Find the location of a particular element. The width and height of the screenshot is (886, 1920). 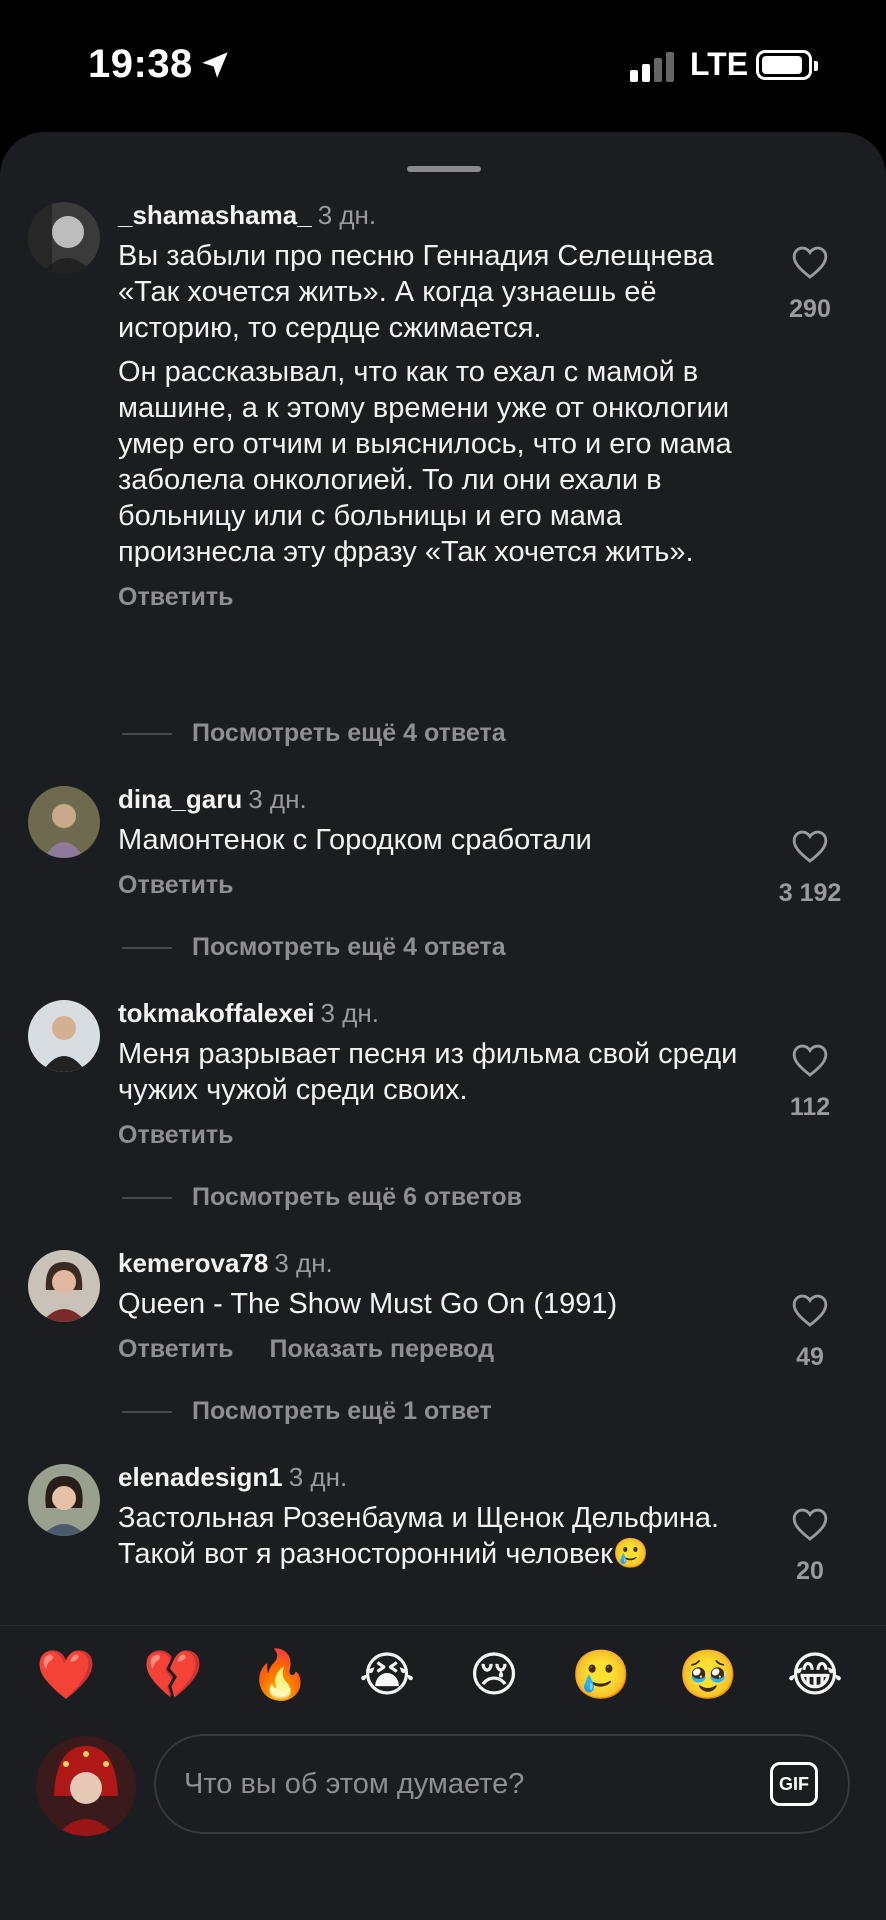

comment-username: tokmakoffalexei is located at coordinates (216, 1013).